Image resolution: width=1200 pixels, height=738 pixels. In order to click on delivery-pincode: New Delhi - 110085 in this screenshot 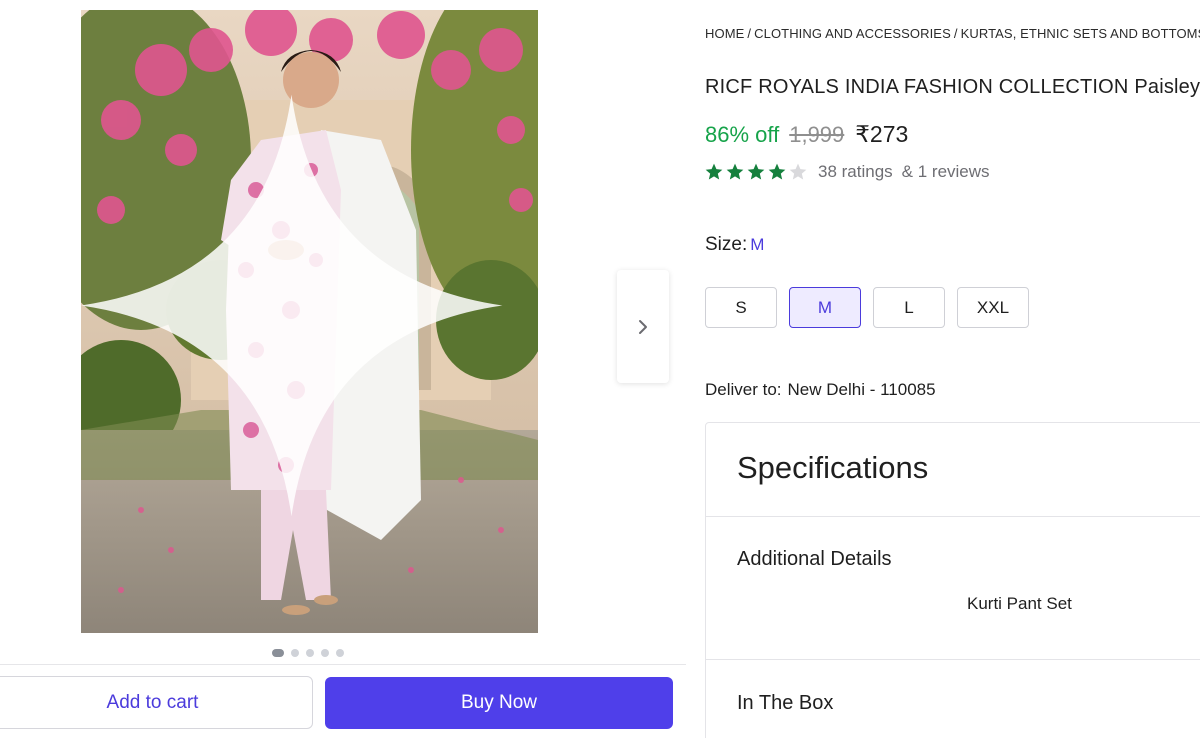, I will do `click(861, 389)`.